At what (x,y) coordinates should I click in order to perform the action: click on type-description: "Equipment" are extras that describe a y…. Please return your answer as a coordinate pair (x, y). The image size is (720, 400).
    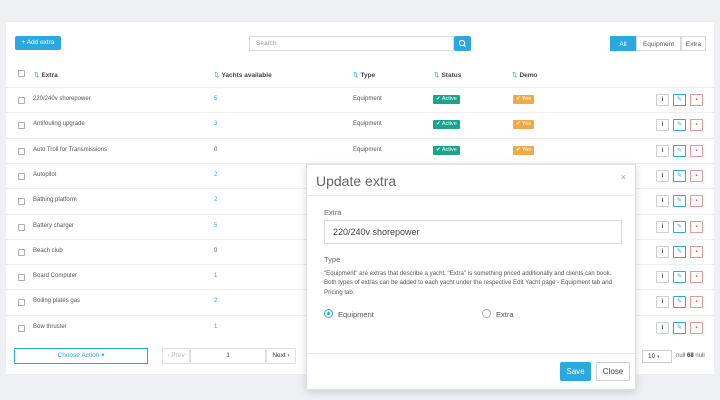
    Looking at the image, I should click on (468, 283).